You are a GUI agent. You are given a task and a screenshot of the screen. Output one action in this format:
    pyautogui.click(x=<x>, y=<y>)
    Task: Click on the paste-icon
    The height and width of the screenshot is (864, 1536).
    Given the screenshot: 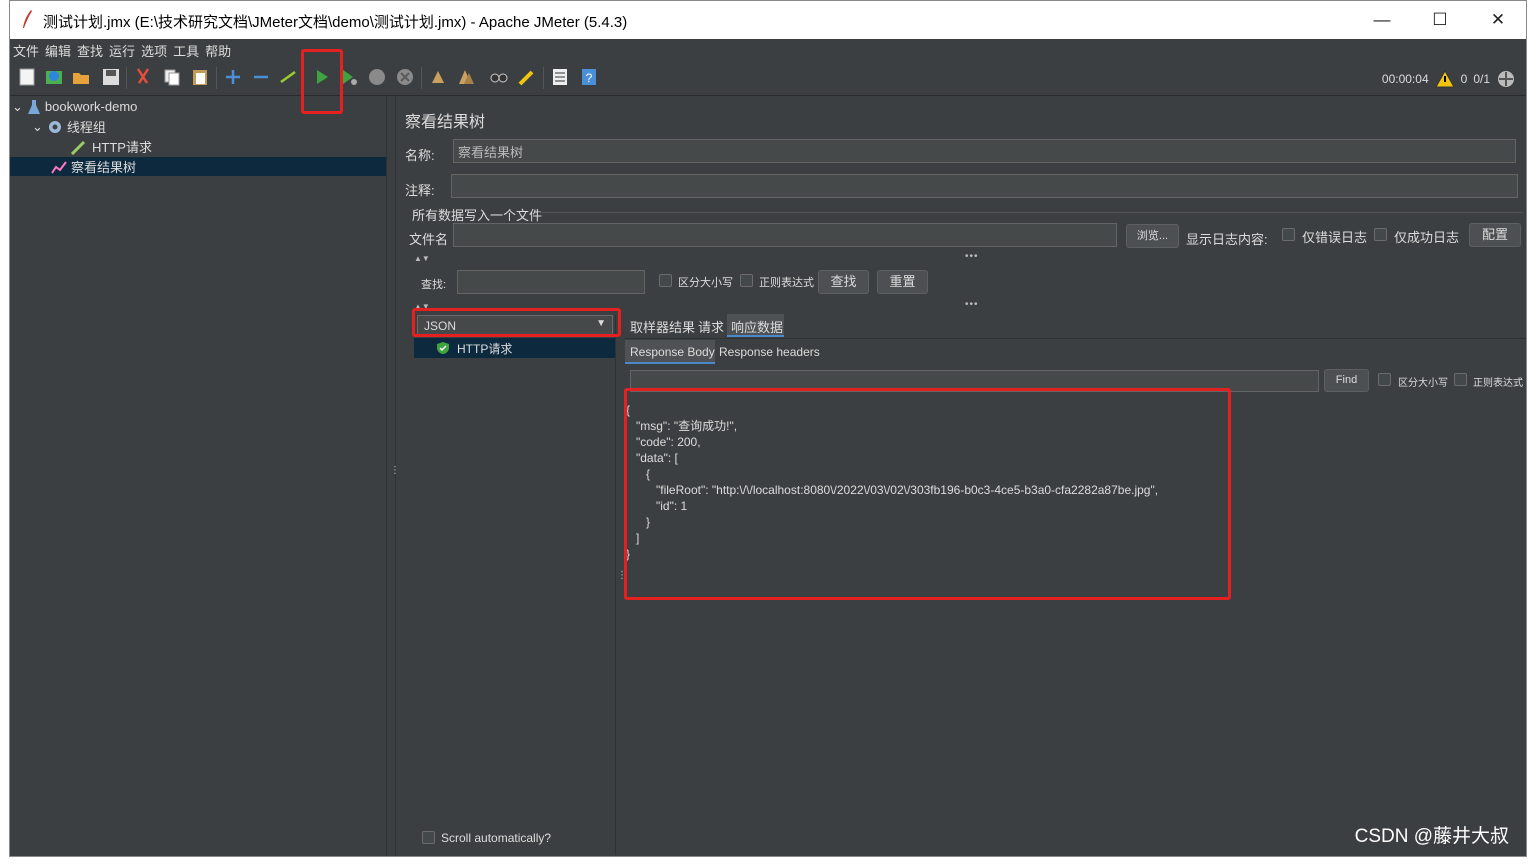 What is the action you would take?
    pyautogui.click(x=200, y=77)
    